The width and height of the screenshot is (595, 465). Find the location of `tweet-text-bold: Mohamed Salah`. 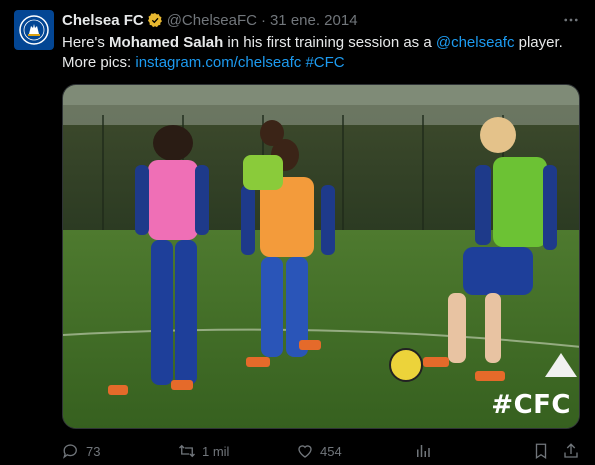

tweet-text-bold: Mohamed Salah is located at coordinates (166, 42).